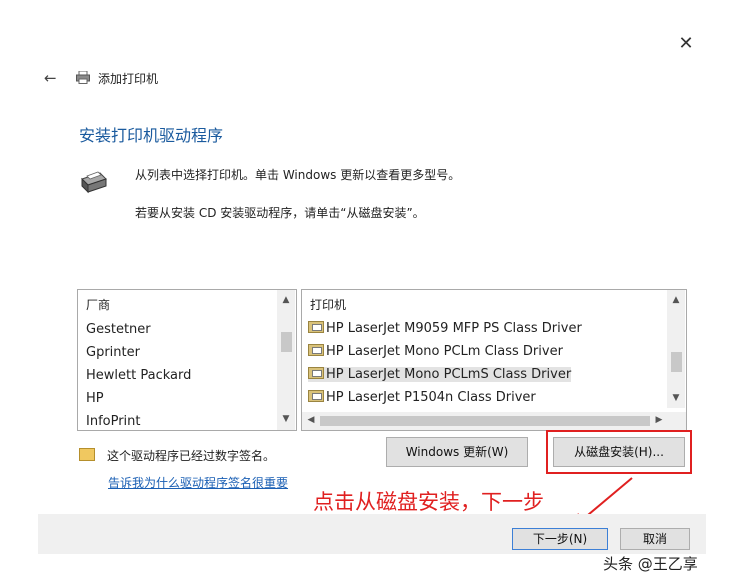 This screenshot has height=588, width=739. I want to click on annotation-arrow, so click(602, 502).